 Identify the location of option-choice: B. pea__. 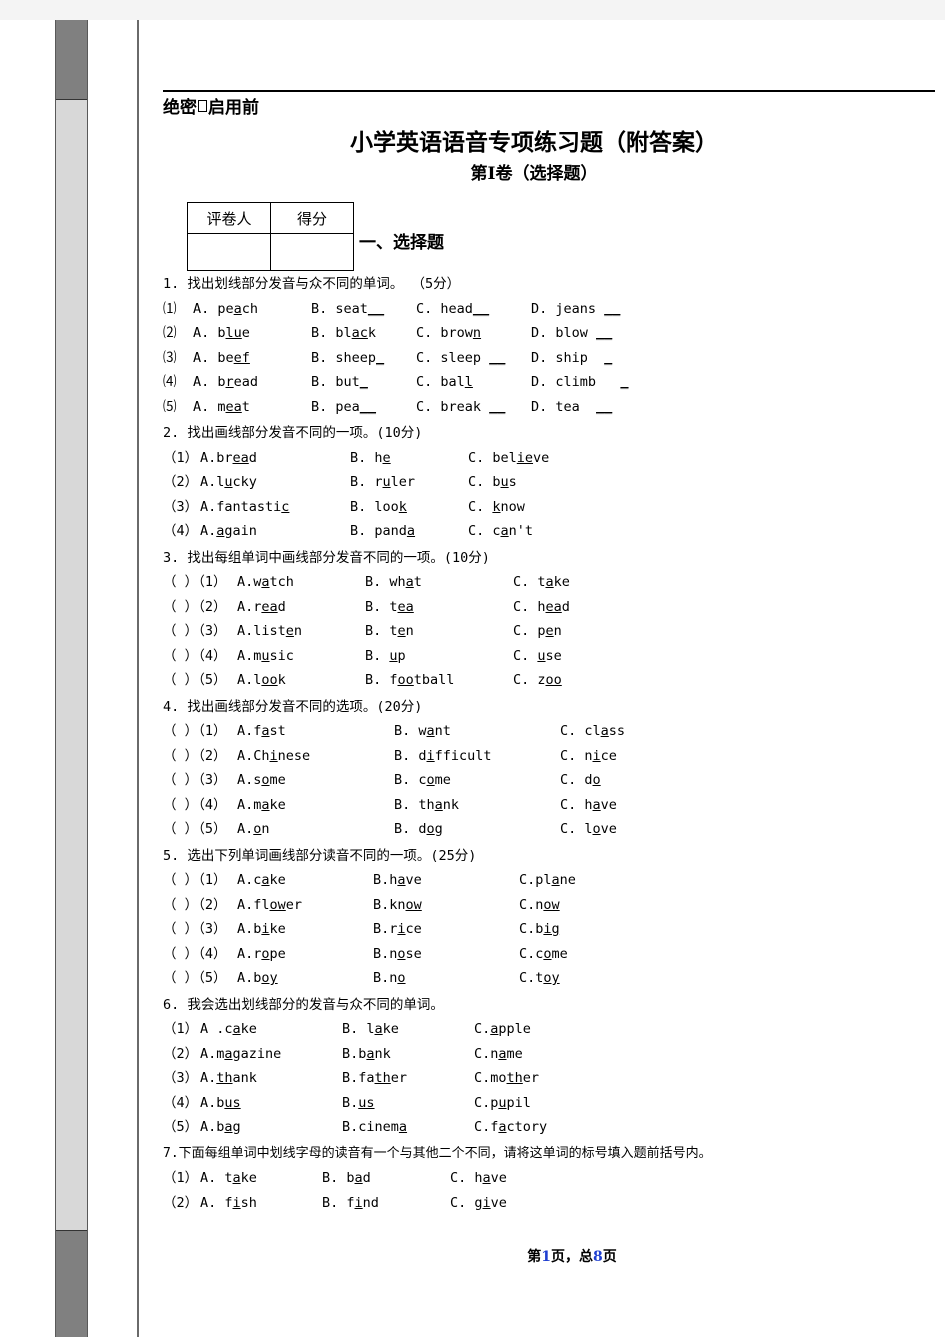
(363, 407).